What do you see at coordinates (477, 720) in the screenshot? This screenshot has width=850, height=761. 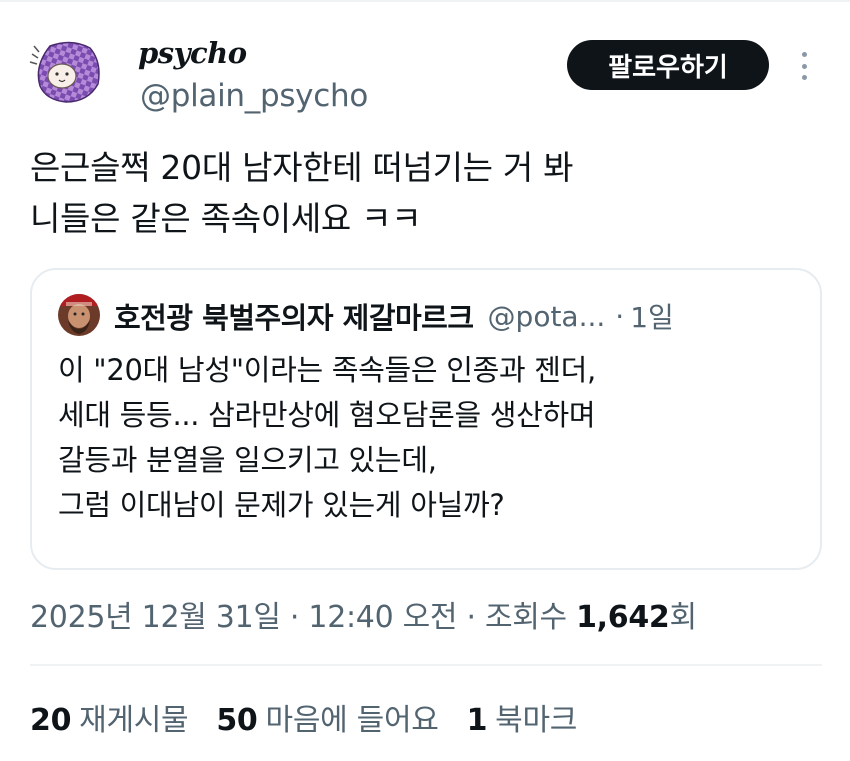 I see `bookmarks-count: 1` at bounding box center [477, 720].